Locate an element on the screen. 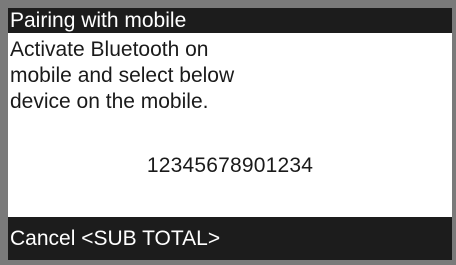  instruction-line-2: mobile and select below is located at coordinates (122, 75).